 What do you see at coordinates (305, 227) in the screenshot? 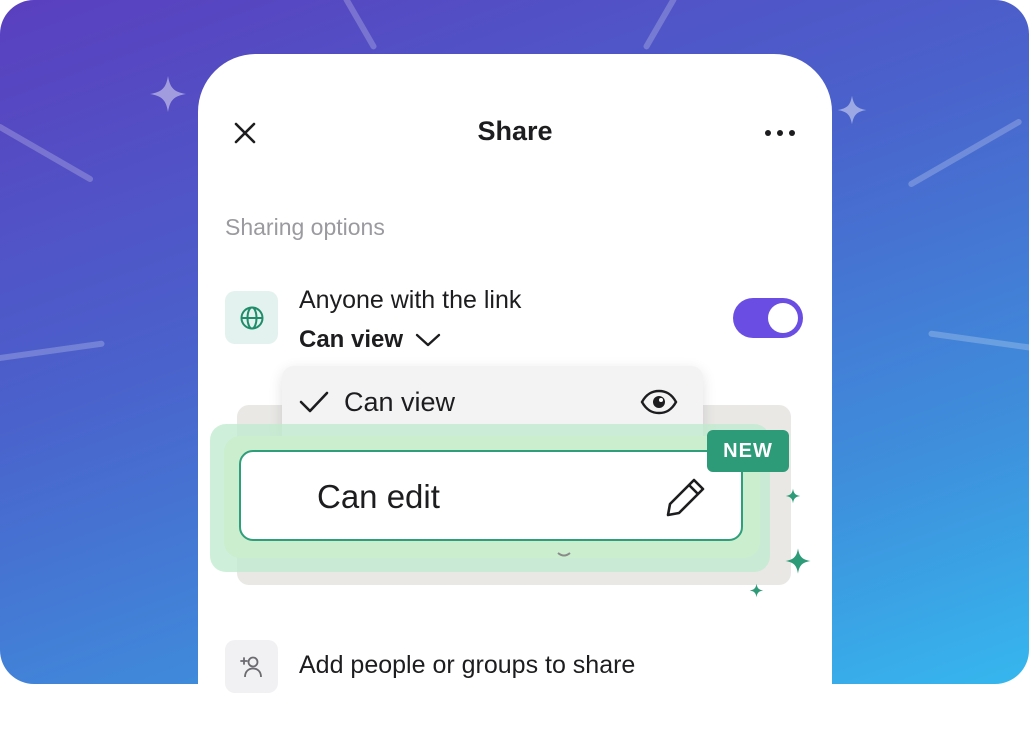
I see `section-label: Sharing options` at bounding box center [305, 227].